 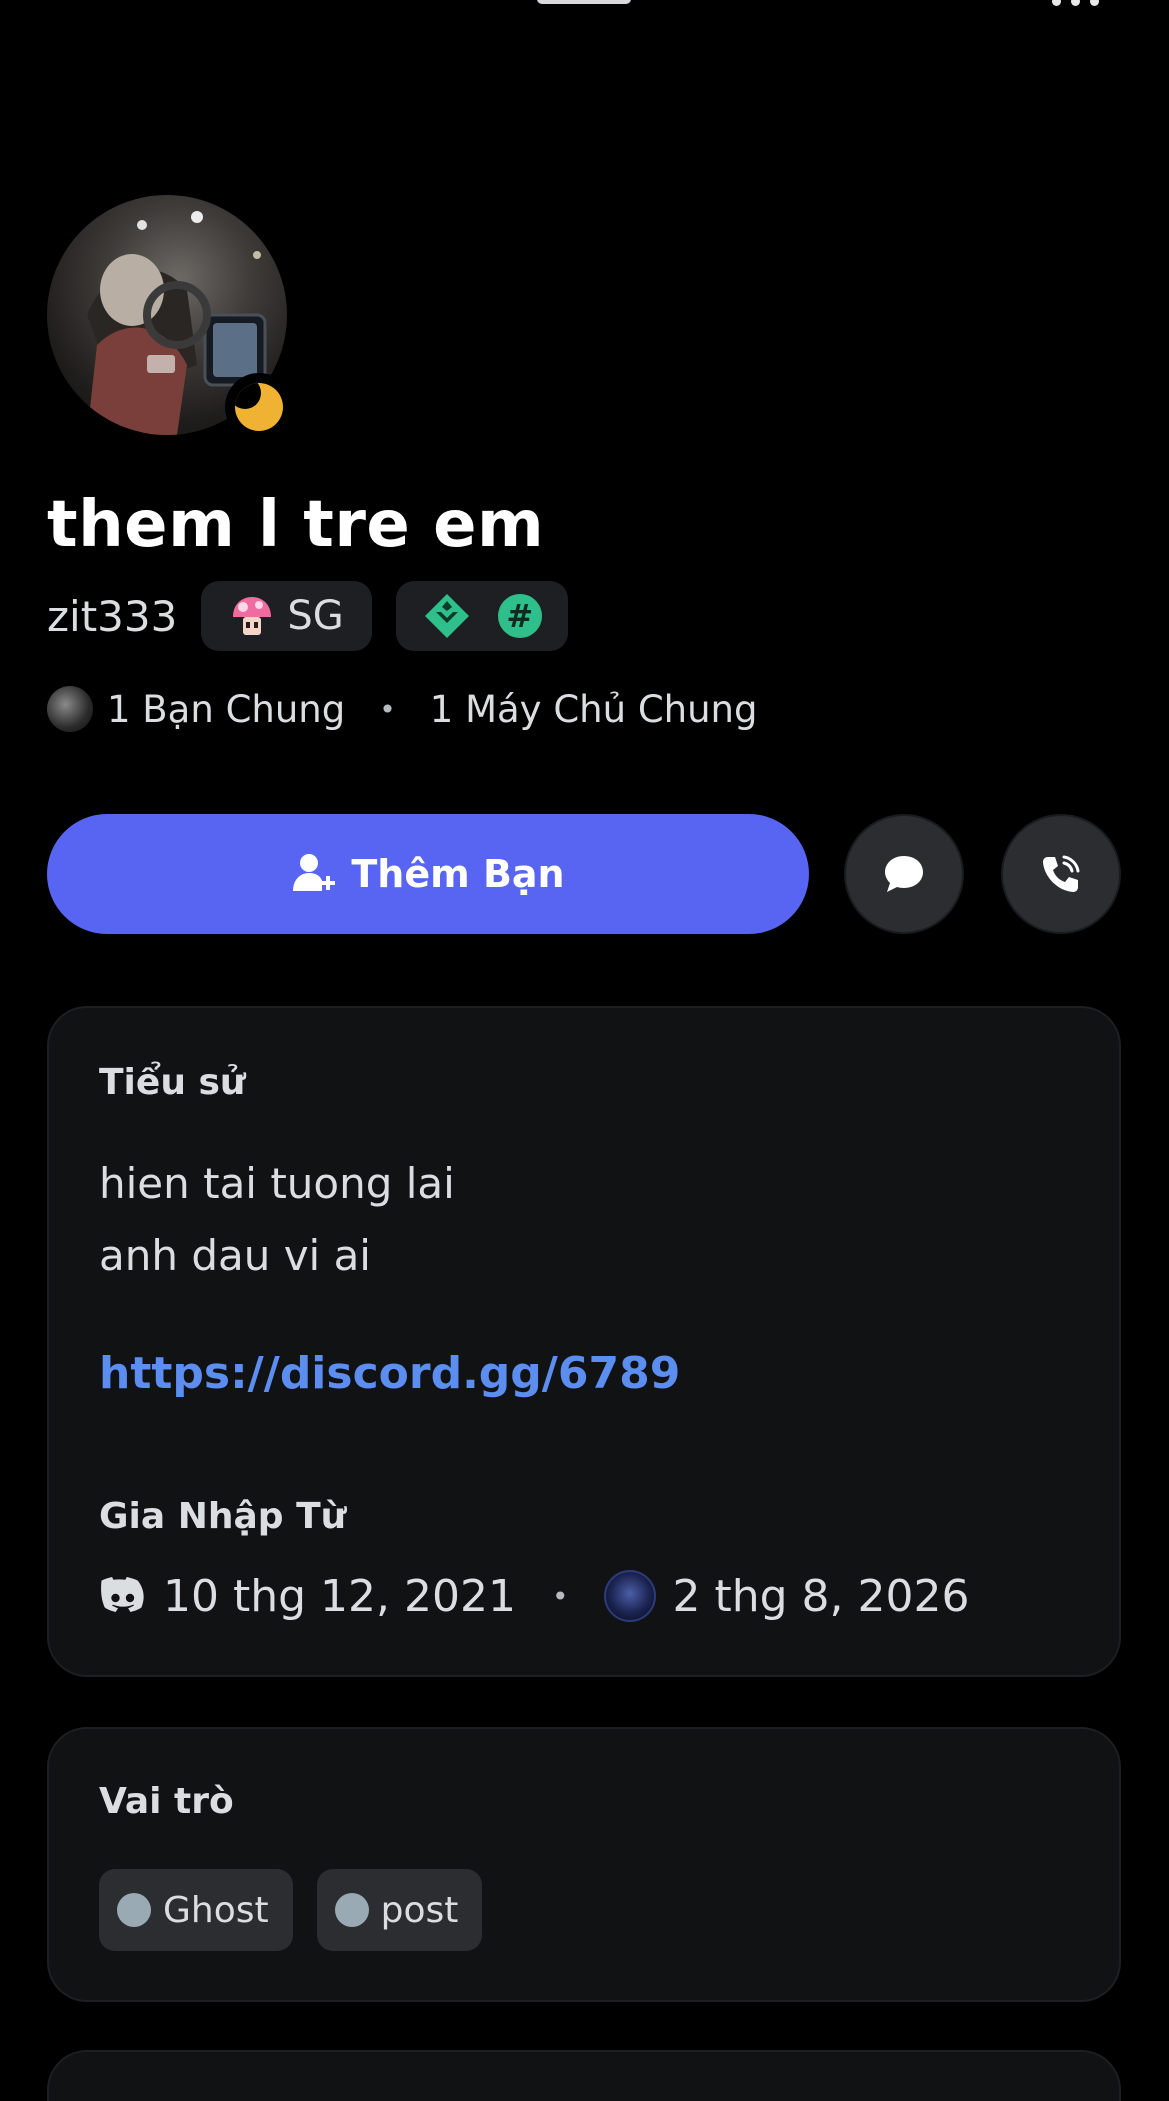 I want to click on server-tag-label: SG, so click(x=315, y=616).